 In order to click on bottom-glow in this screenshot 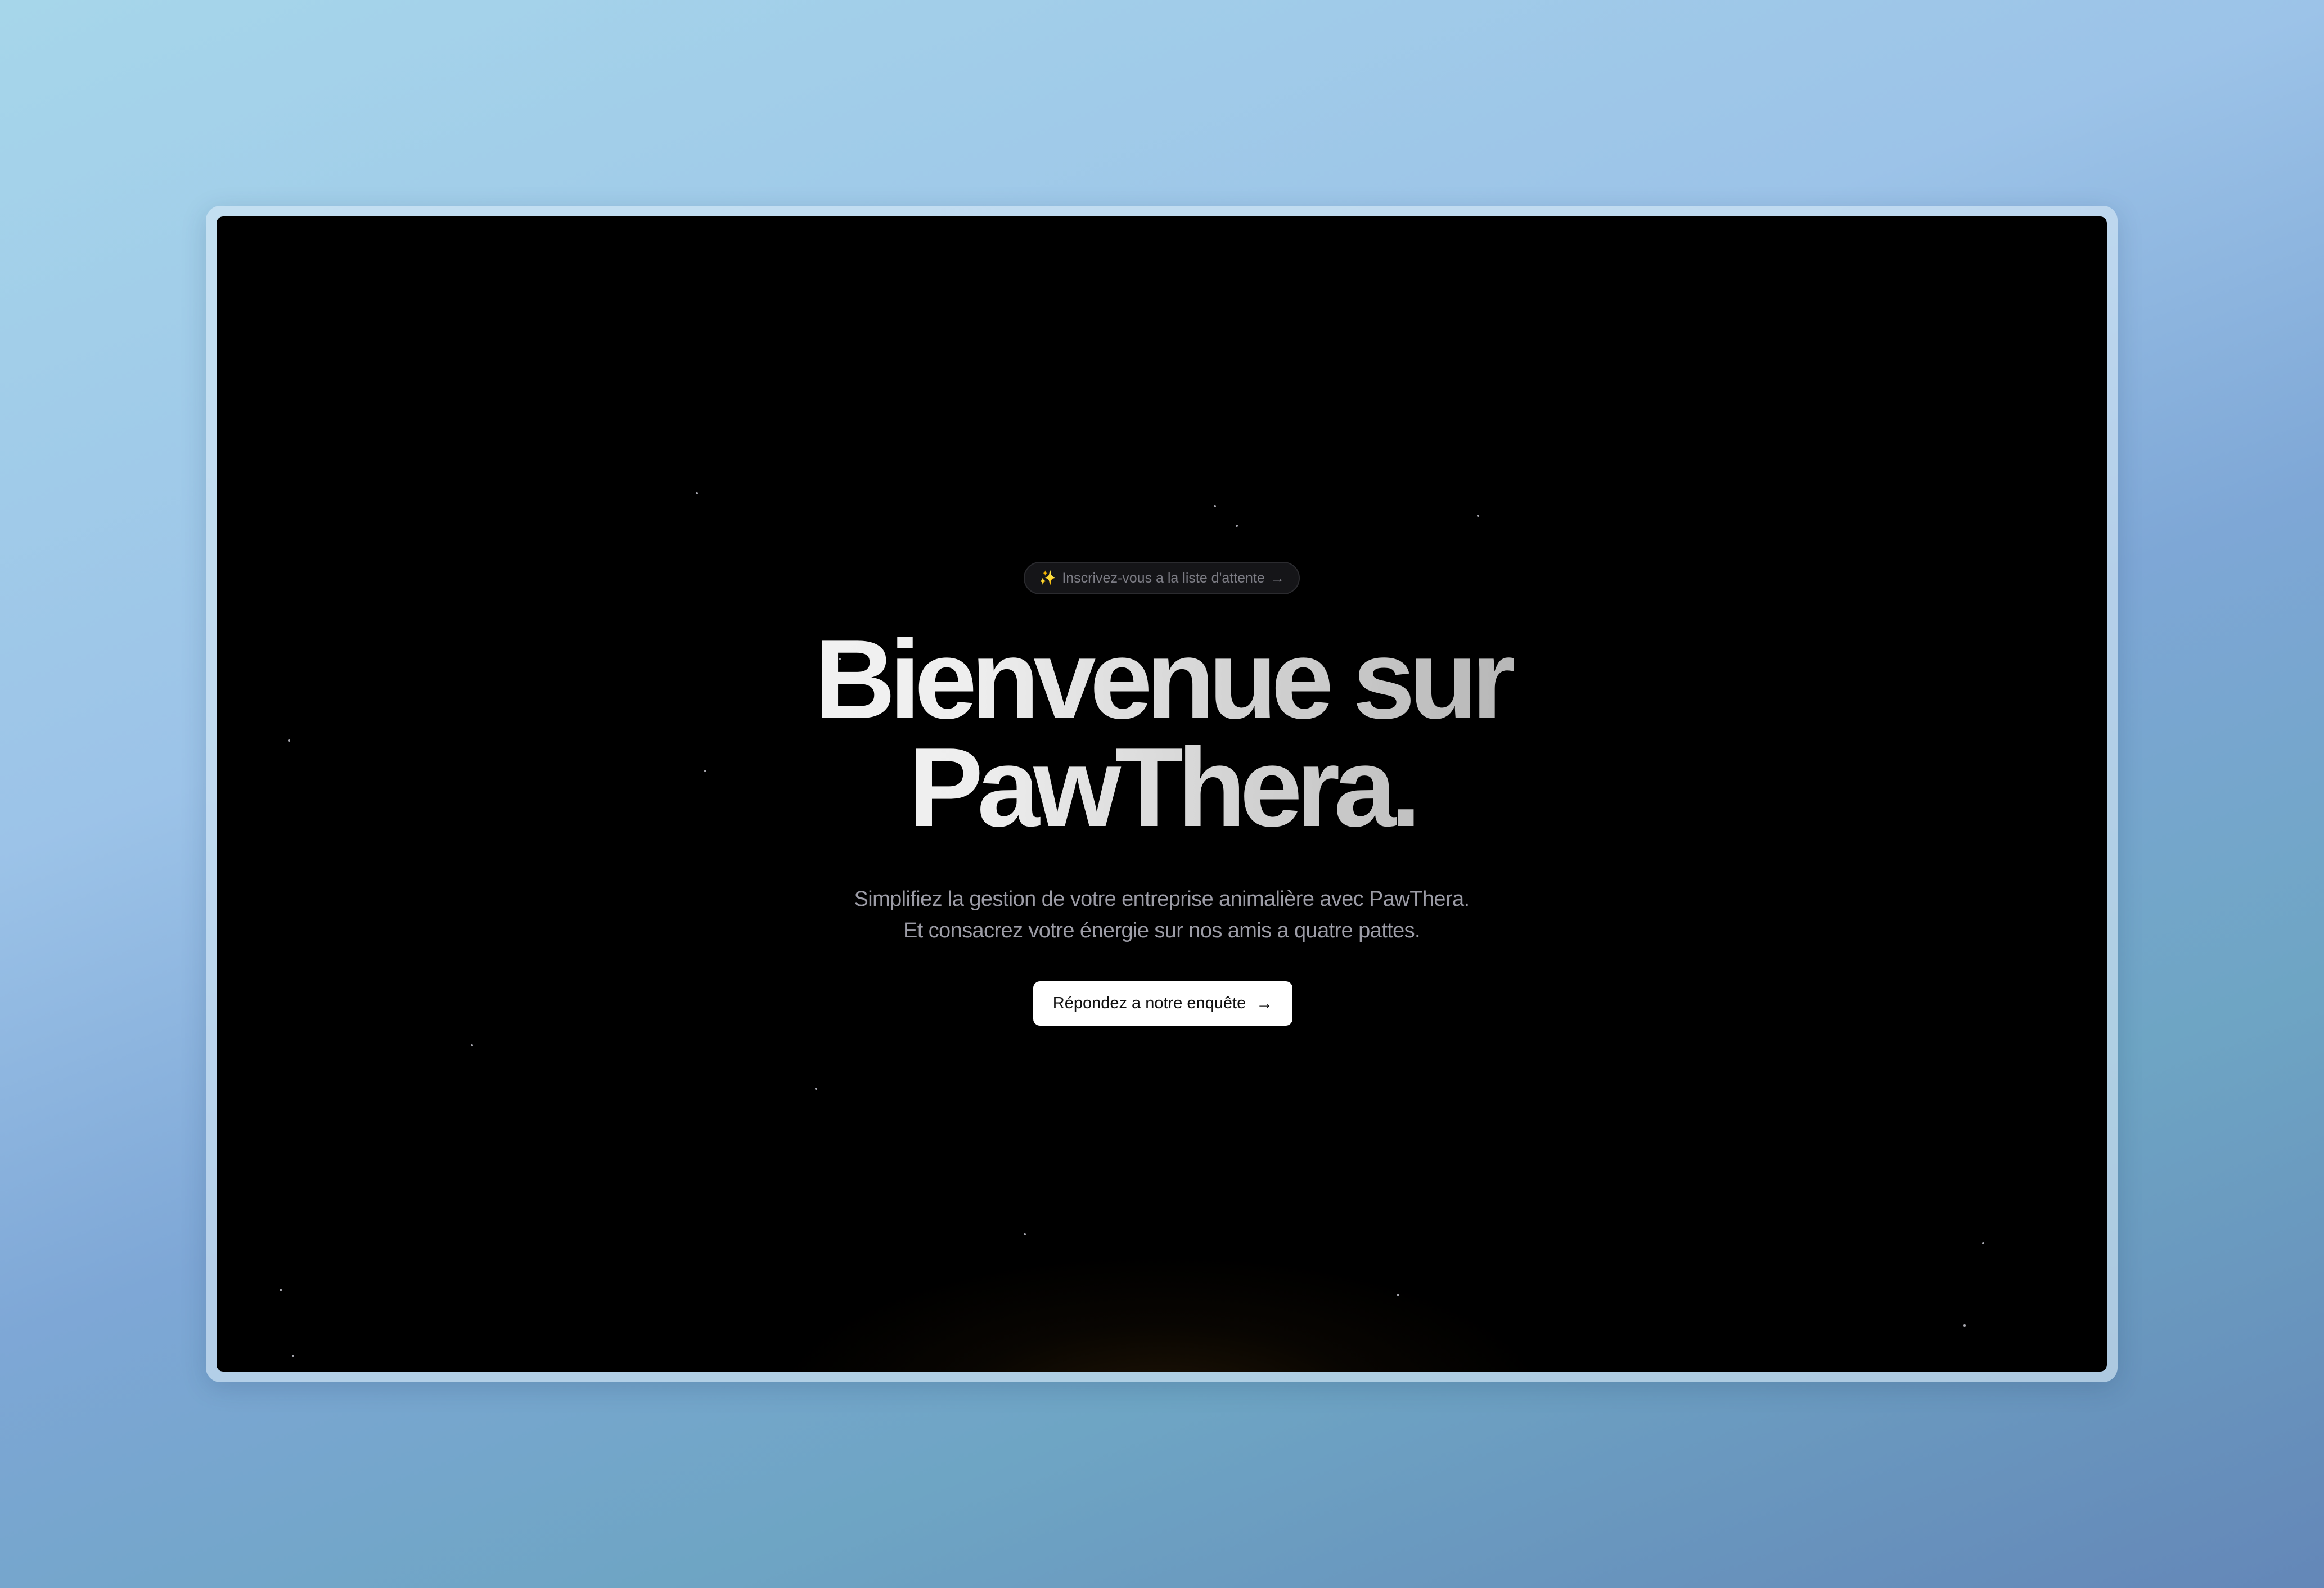, I will do `click(1161, 1314)`.